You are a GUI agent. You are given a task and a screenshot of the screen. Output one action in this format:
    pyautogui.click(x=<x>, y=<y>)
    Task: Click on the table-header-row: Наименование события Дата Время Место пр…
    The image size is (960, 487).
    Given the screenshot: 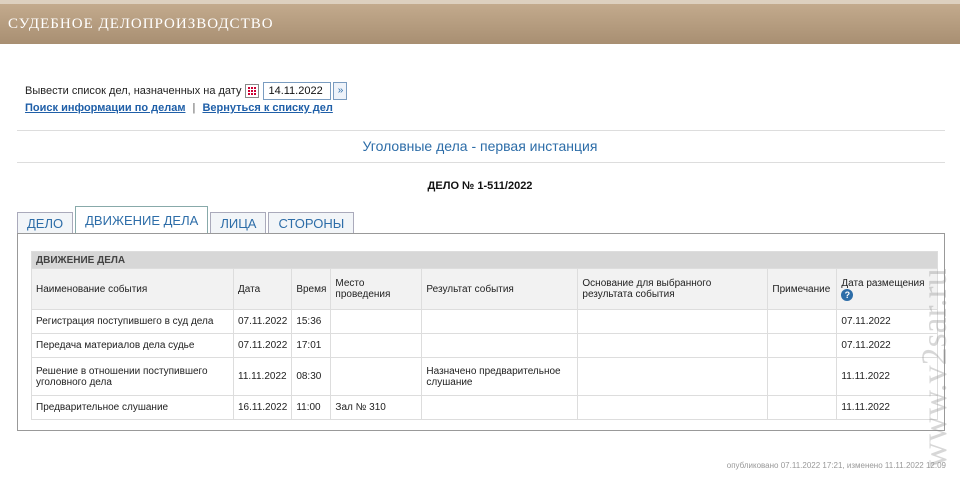 What is the action you would take?
    pyautogui.click(x=485, y=289)
    